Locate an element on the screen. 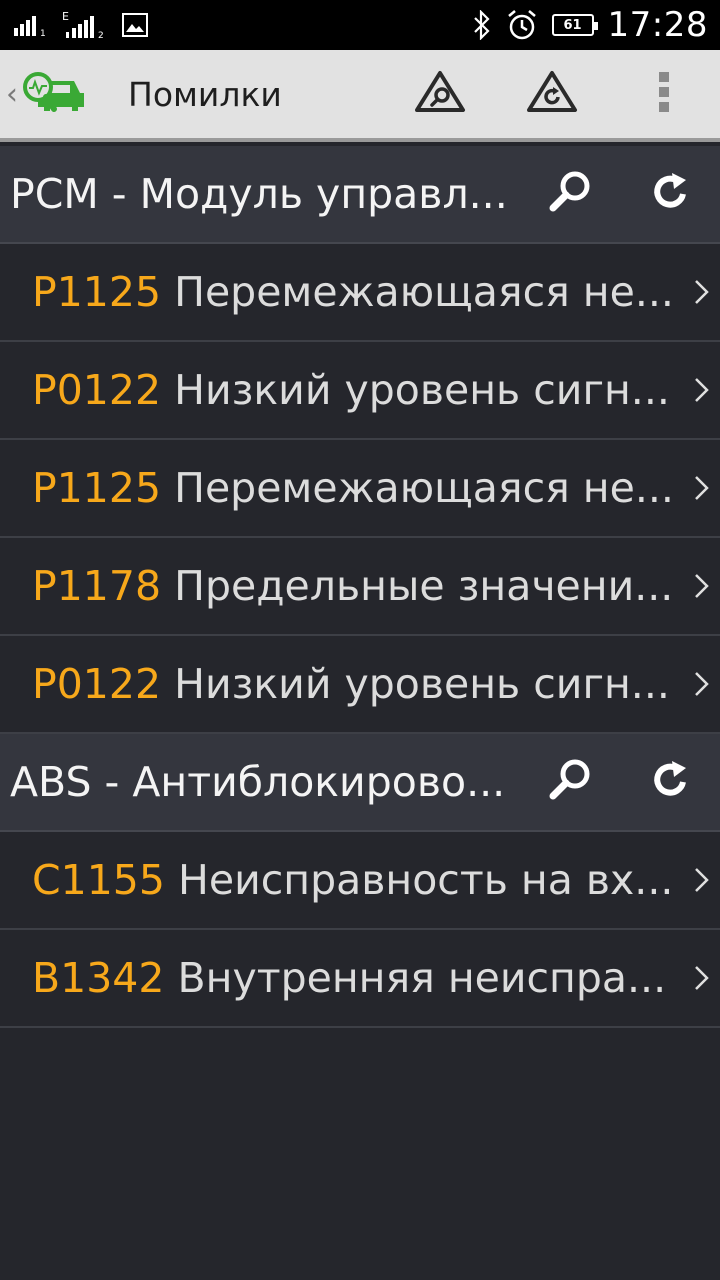 Image resolution: width=720 pixels, height=1280 pixels. signal-sim1-icon: 1 is located at coordinates (31, 25).